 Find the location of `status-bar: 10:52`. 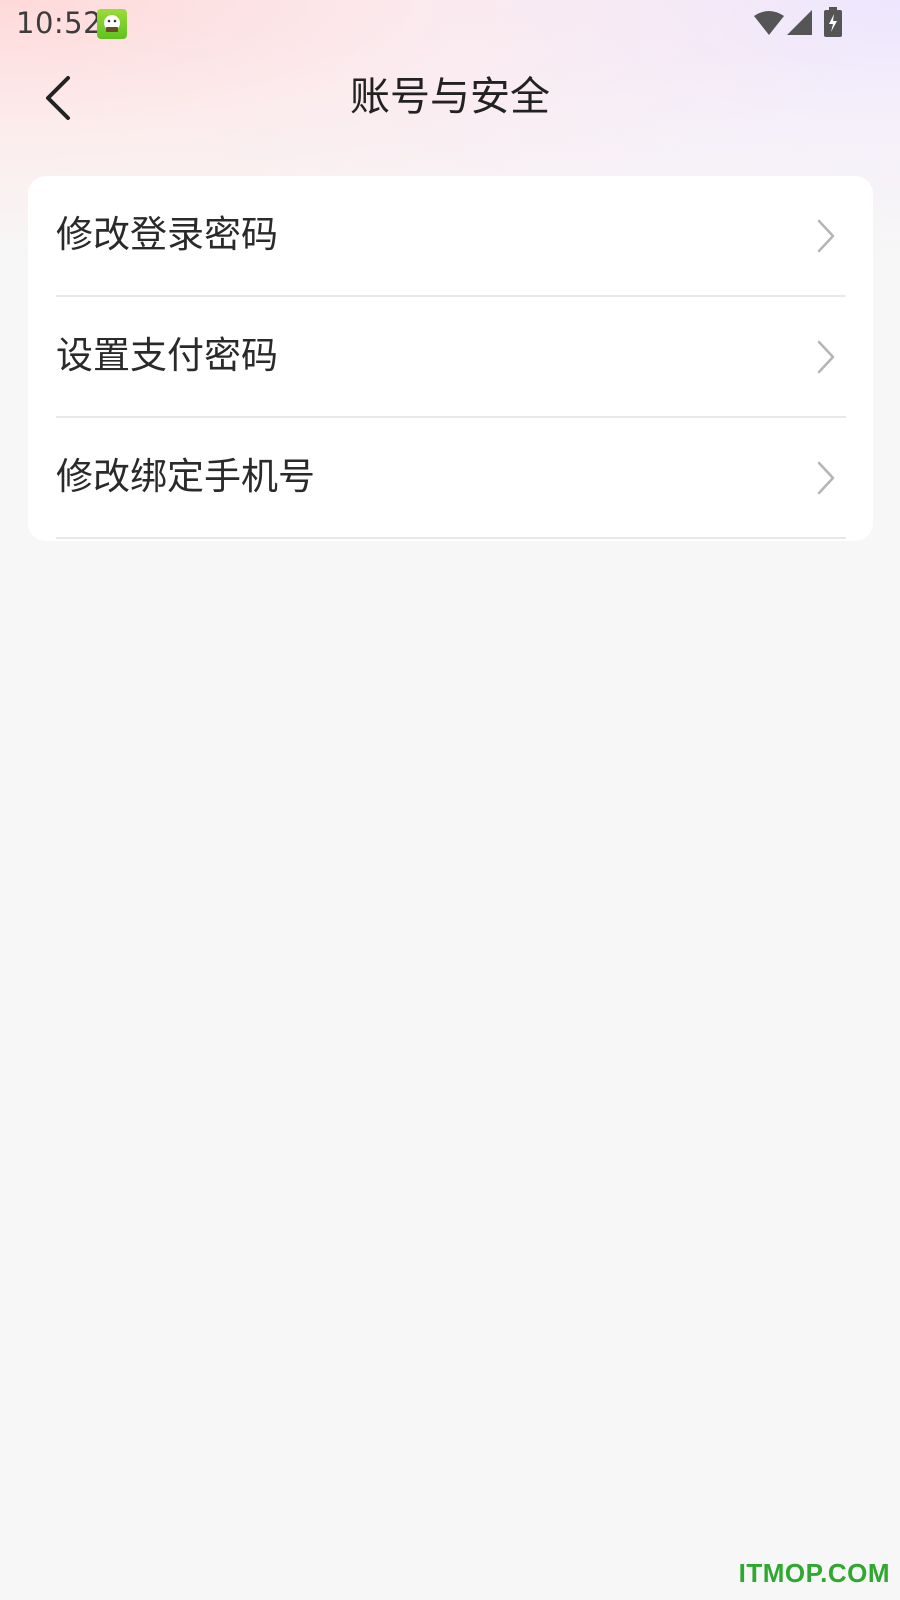

status-bar: 10:52 is located at coordinates (450, 24).